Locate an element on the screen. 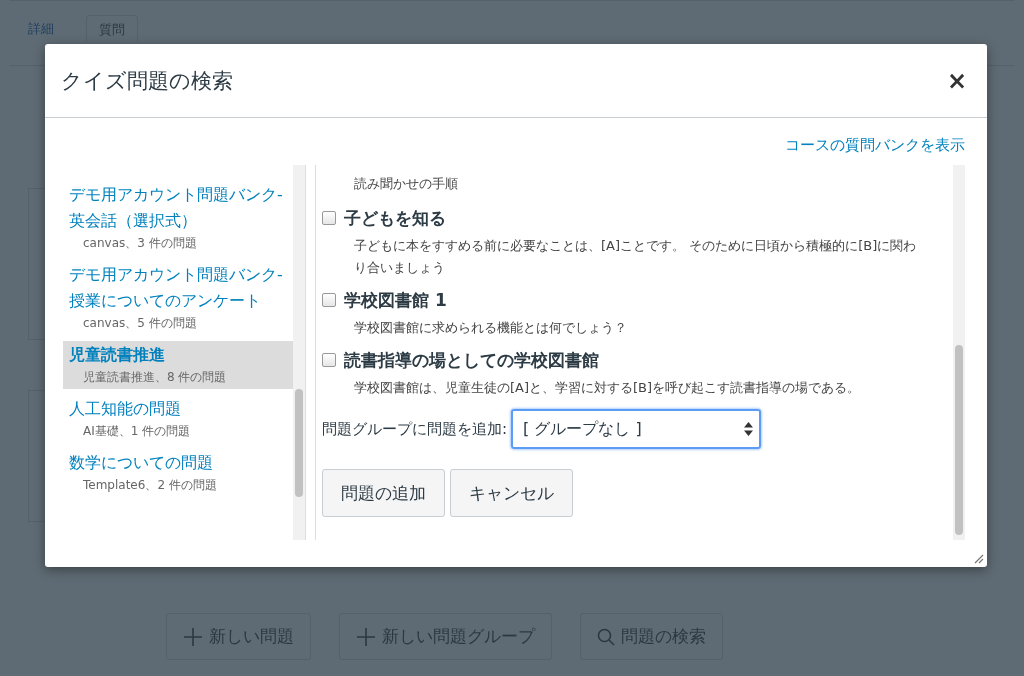 The width and height of the screenshot is (1024, 676). resize-grip-icon is located at coordinates (978, 558).